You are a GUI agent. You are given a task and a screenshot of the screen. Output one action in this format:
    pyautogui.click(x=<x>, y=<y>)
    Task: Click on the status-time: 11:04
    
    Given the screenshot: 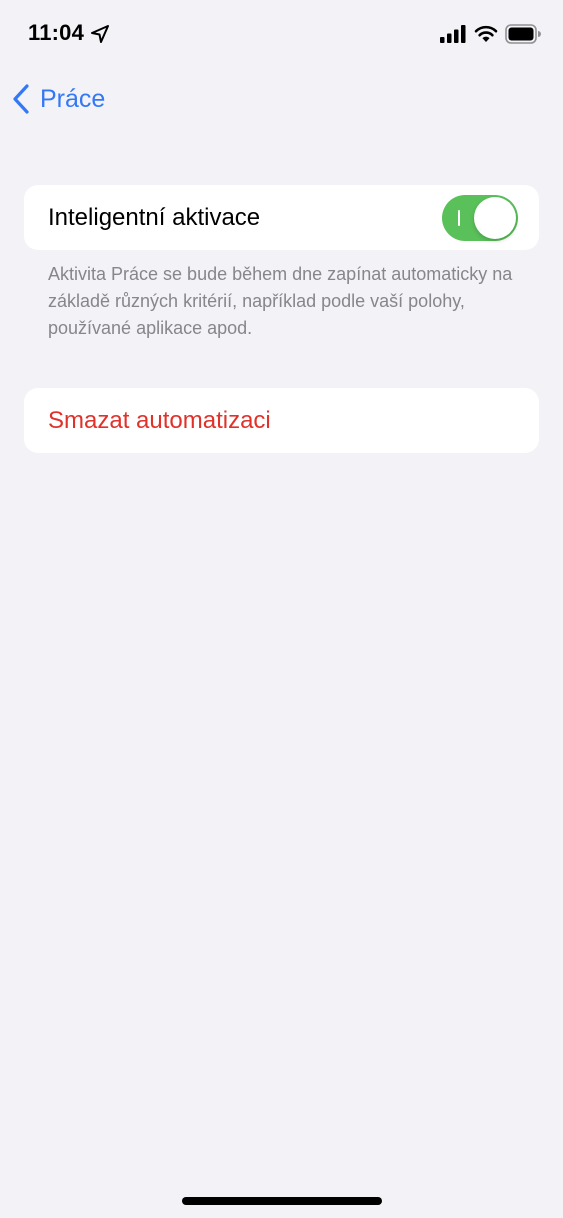 What is the action you would take?
    pyautogui.click(x=56, y=32)
    